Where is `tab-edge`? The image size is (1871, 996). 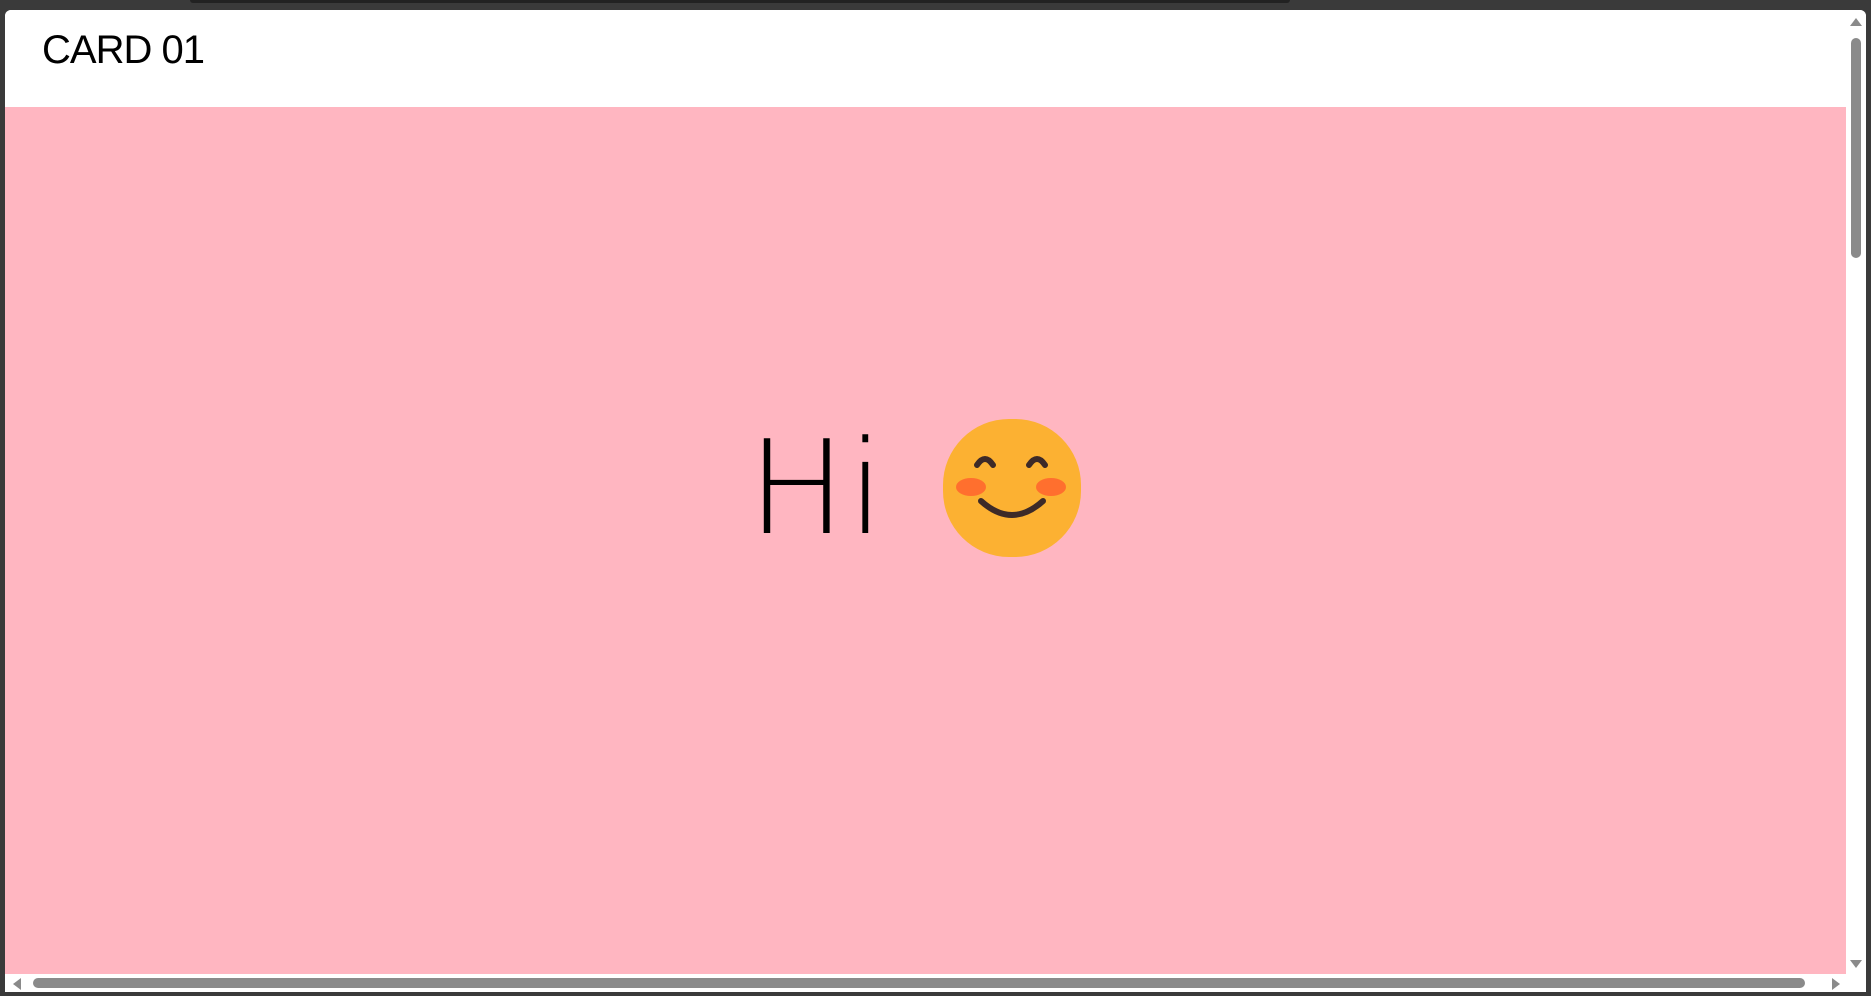
tab-edge is located at coordinates (740, 1).